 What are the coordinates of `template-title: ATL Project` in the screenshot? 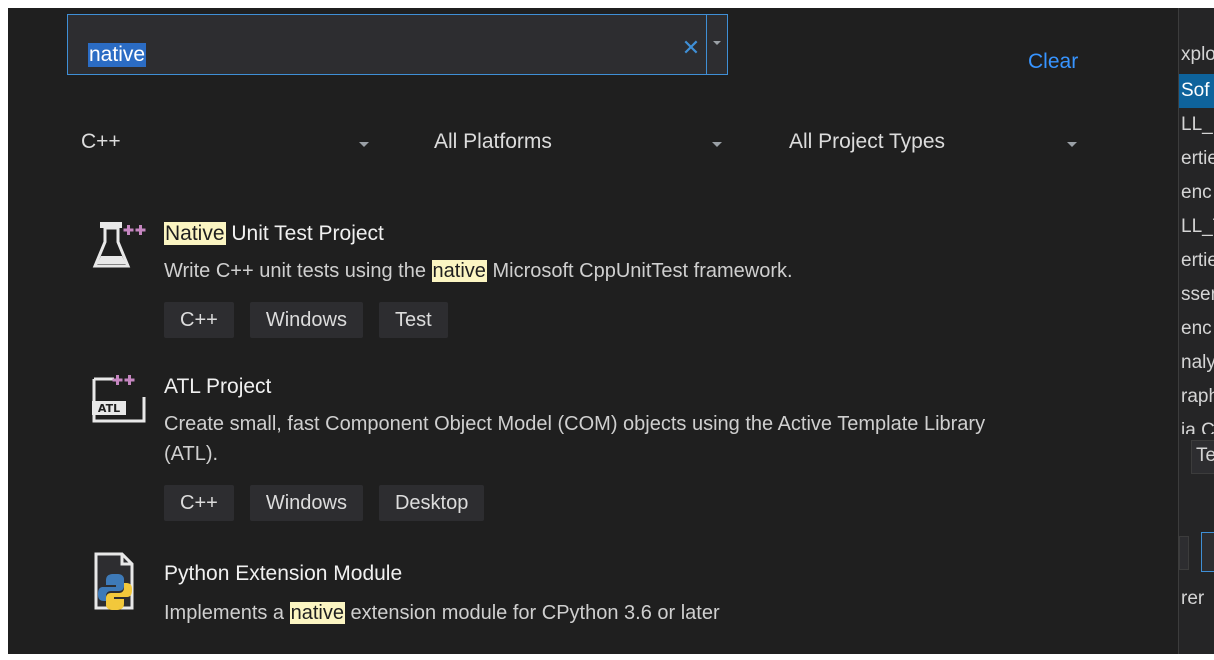 It's located at (218, 386).